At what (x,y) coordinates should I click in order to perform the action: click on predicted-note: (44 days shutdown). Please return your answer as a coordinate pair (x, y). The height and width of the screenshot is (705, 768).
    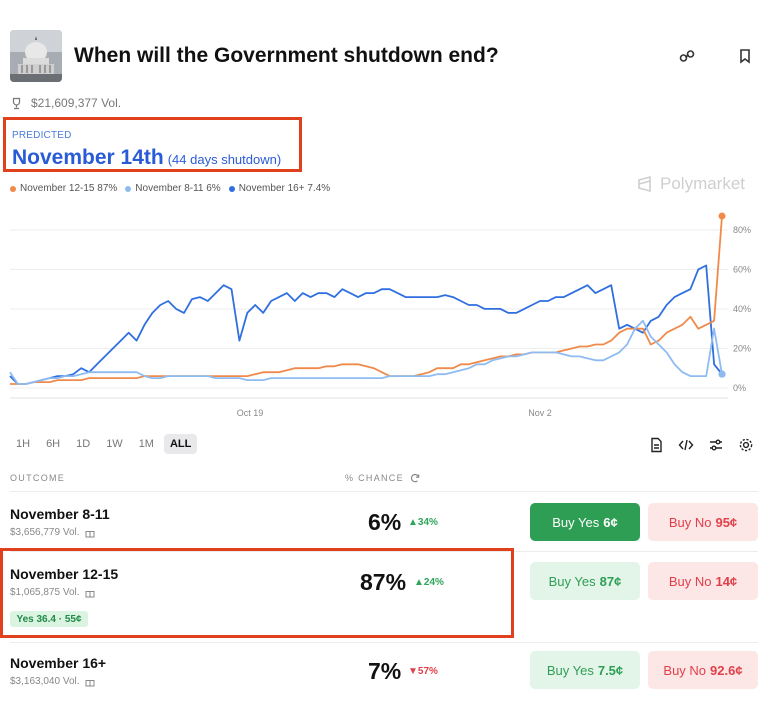
    Looking at the image, I should click on (224, 159).